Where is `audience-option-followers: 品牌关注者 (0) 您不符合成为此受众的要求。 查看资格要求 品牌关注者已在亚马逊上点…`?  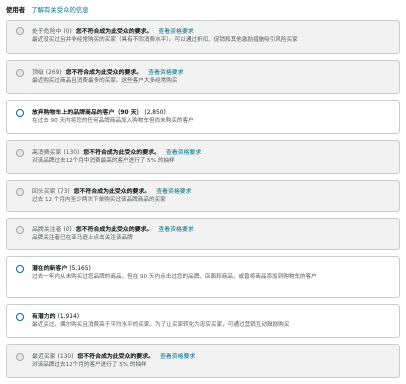
audience-option-followers: 品牌关注者 (0) 您不符合成为此受众的要求。 查看资格要求 品牌关注者已在亚马逊上点… is located at coordinates (203, 234).